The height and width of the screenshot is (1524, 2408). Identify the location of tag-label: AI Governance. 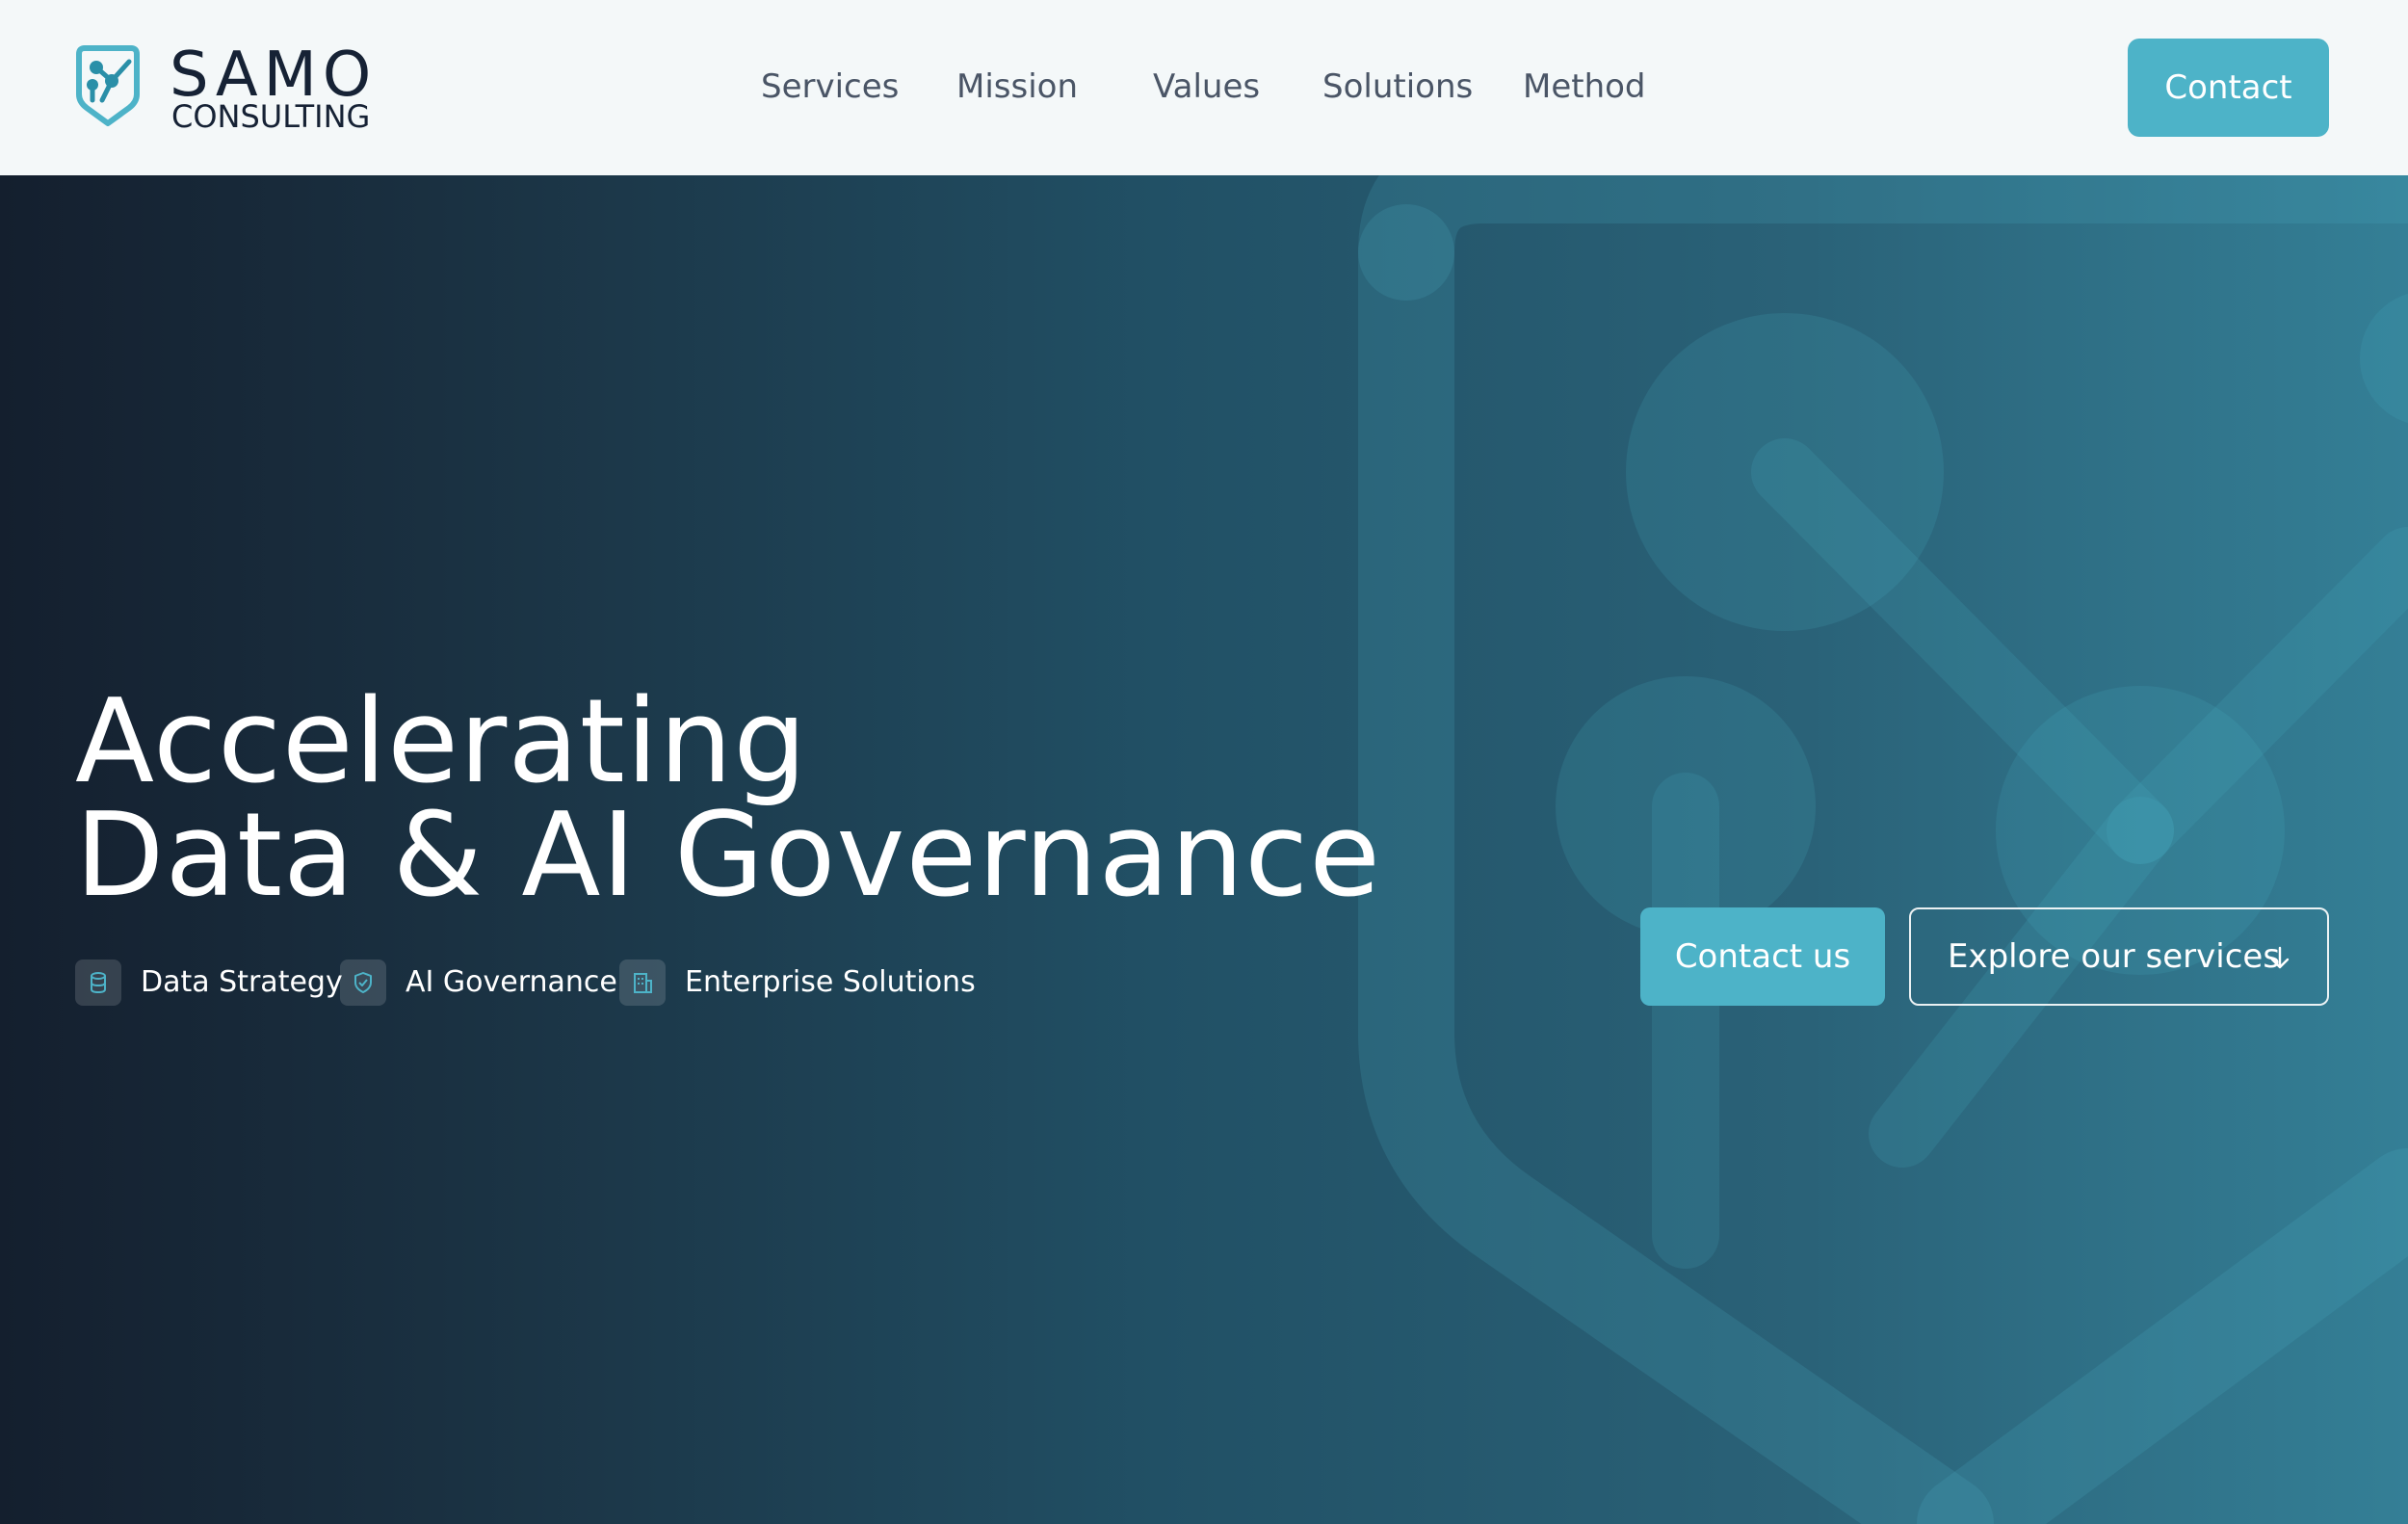
(511, 982).